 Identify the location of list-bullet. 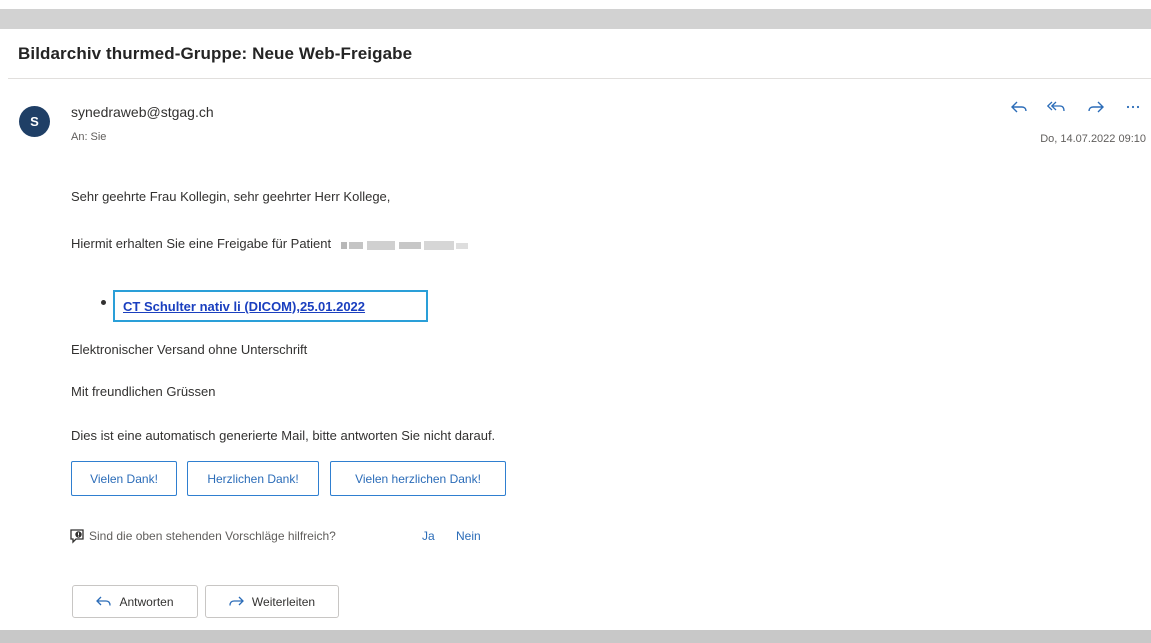
(103, 302).